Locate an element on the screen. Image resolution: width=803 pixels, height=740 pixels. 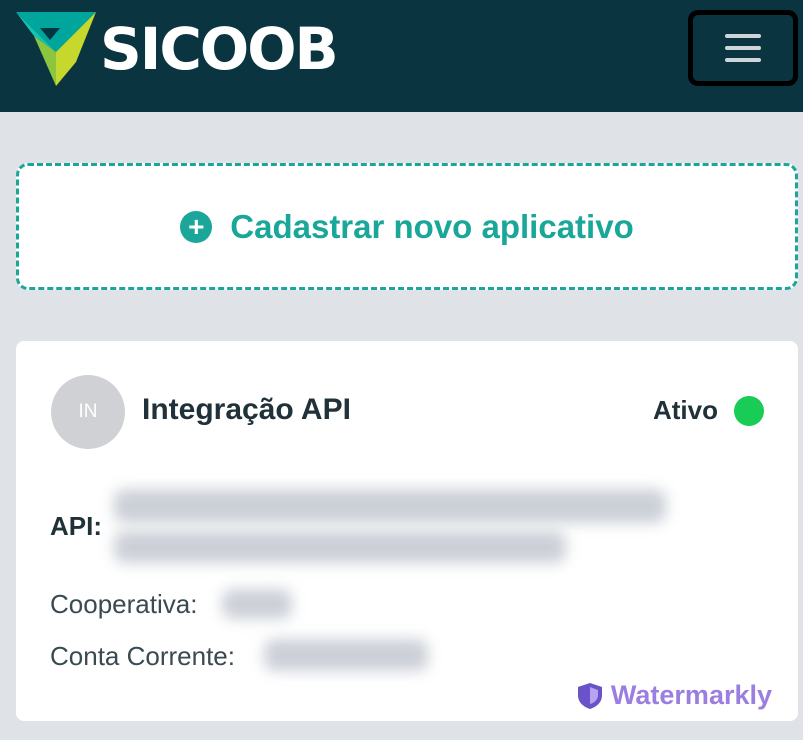
hamburger-menu-icon is located at coordinates (743, 48).